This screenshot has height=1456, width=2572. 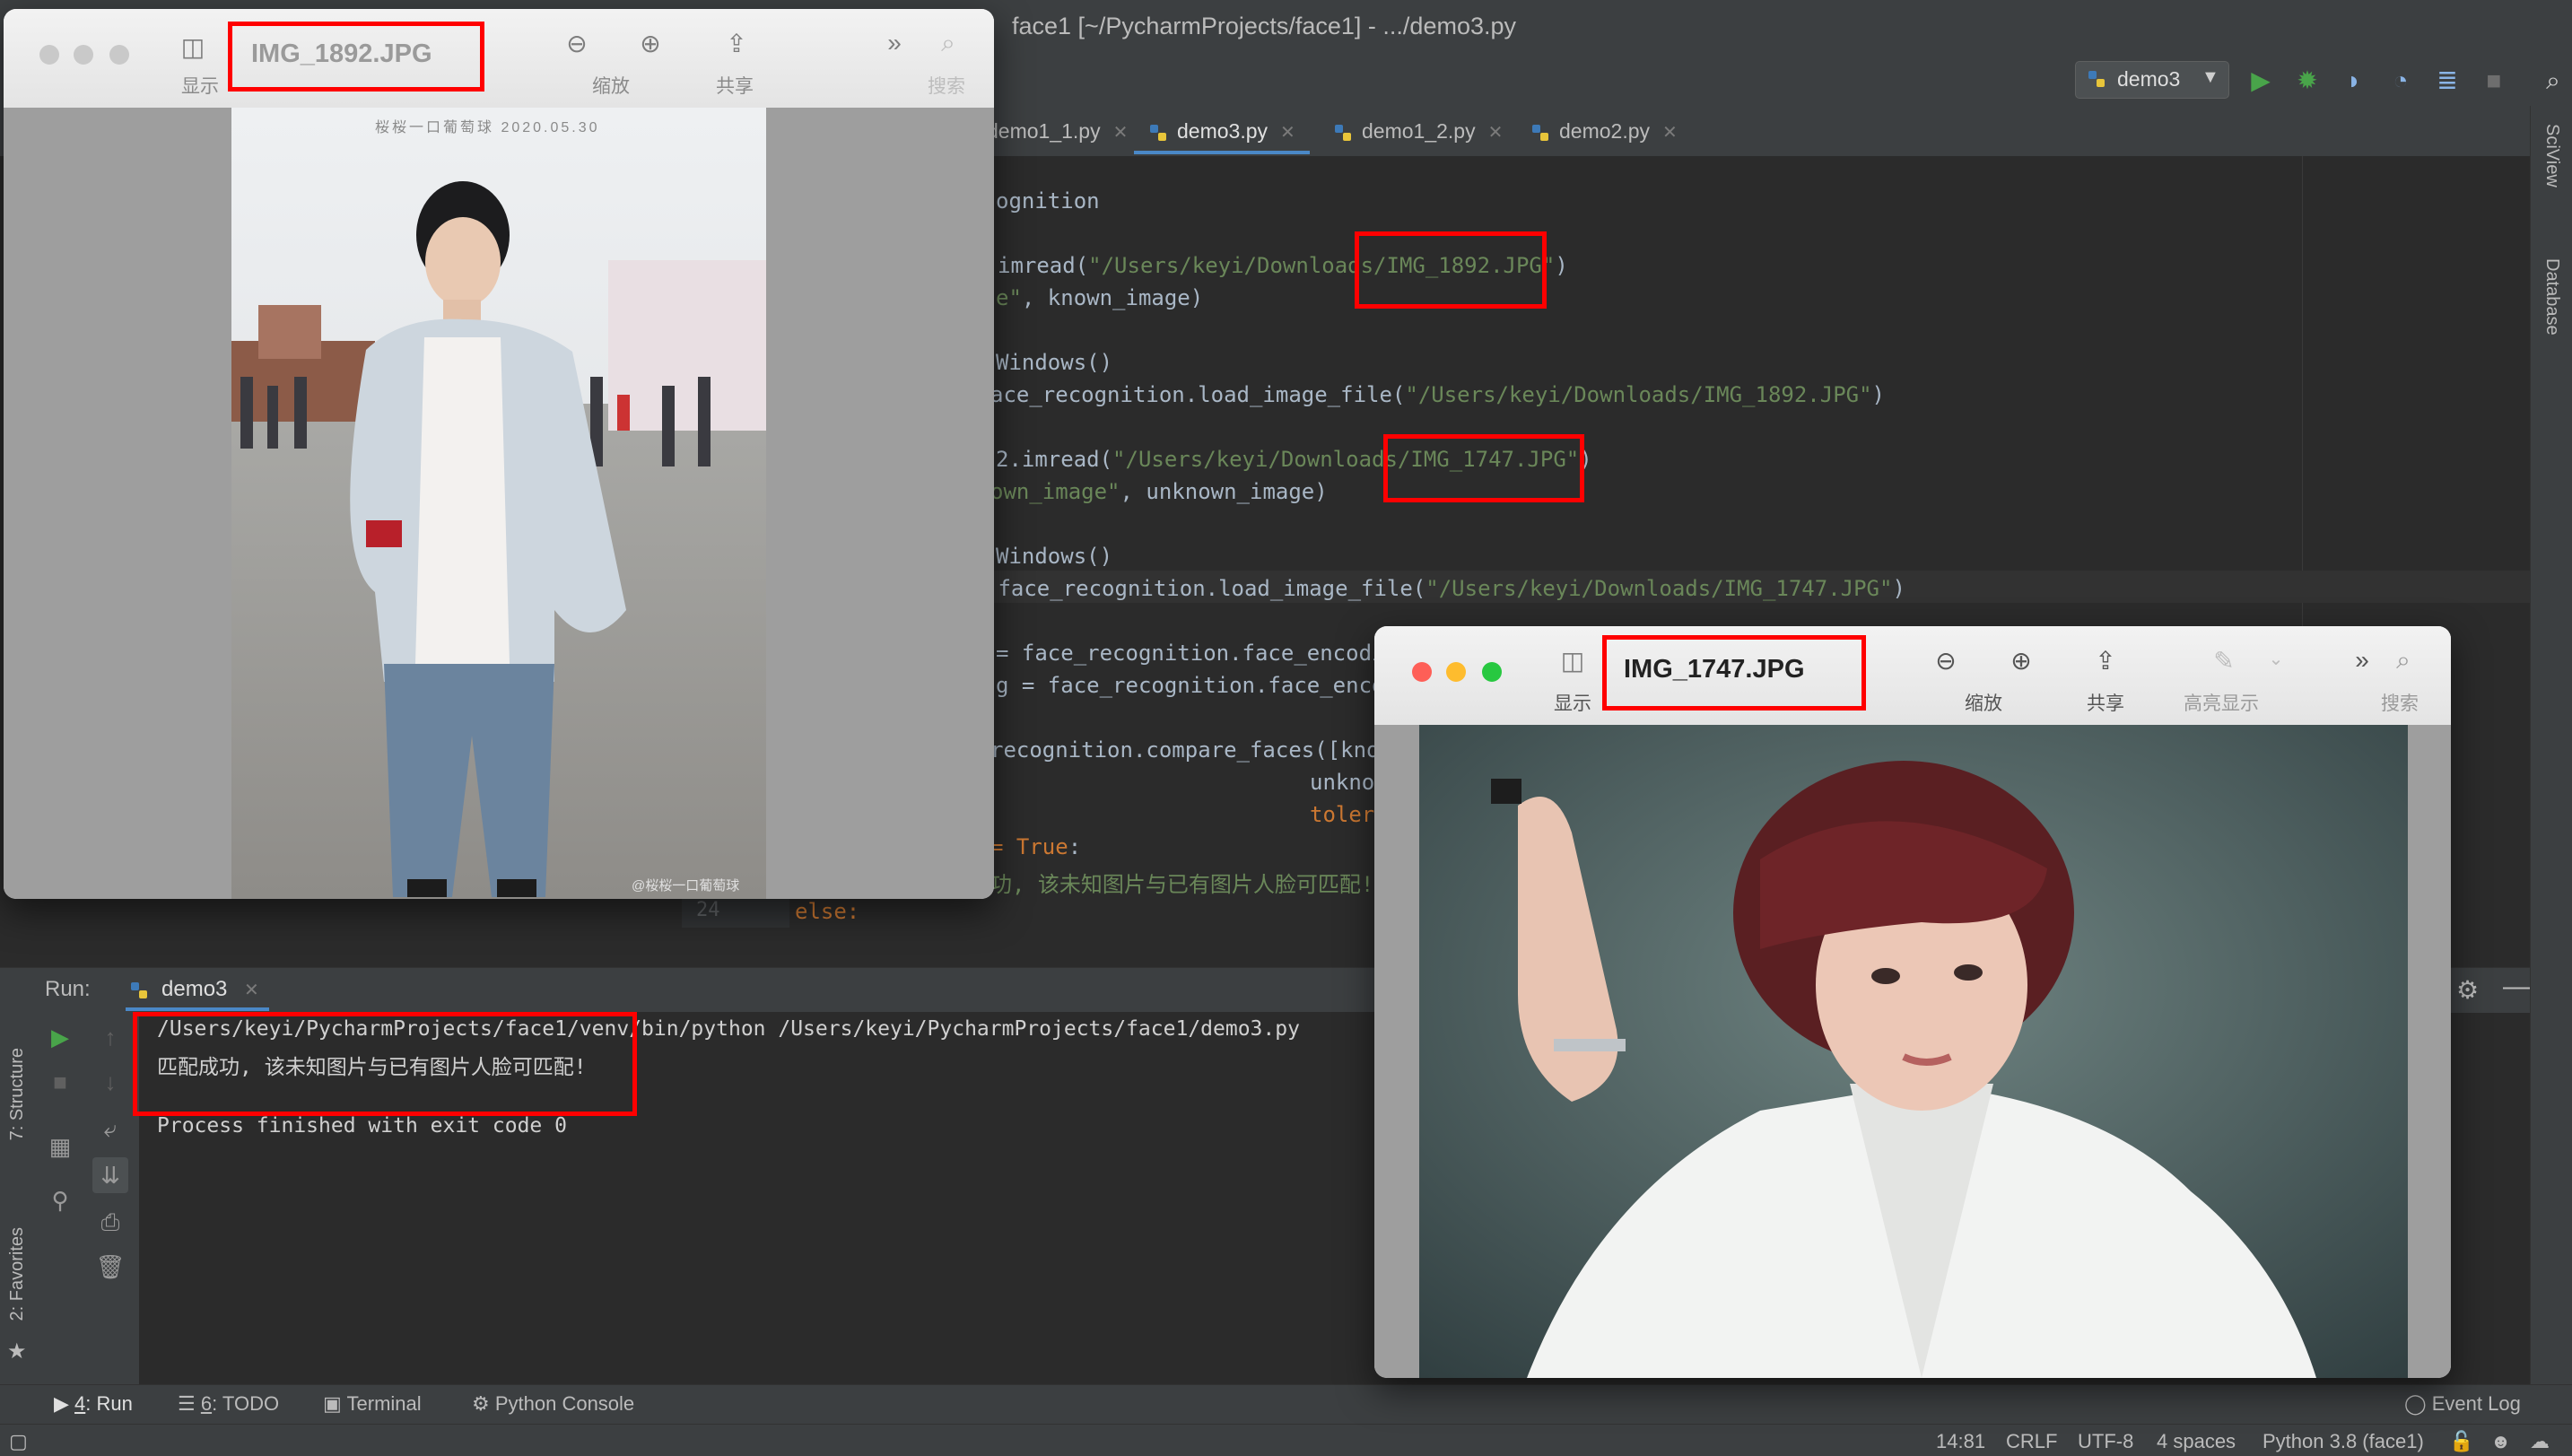 What do you see at coordinates (2540, 1441) in the screenshot?
I see `notification-icon: ☁` at bounding box center [2540, 1441].